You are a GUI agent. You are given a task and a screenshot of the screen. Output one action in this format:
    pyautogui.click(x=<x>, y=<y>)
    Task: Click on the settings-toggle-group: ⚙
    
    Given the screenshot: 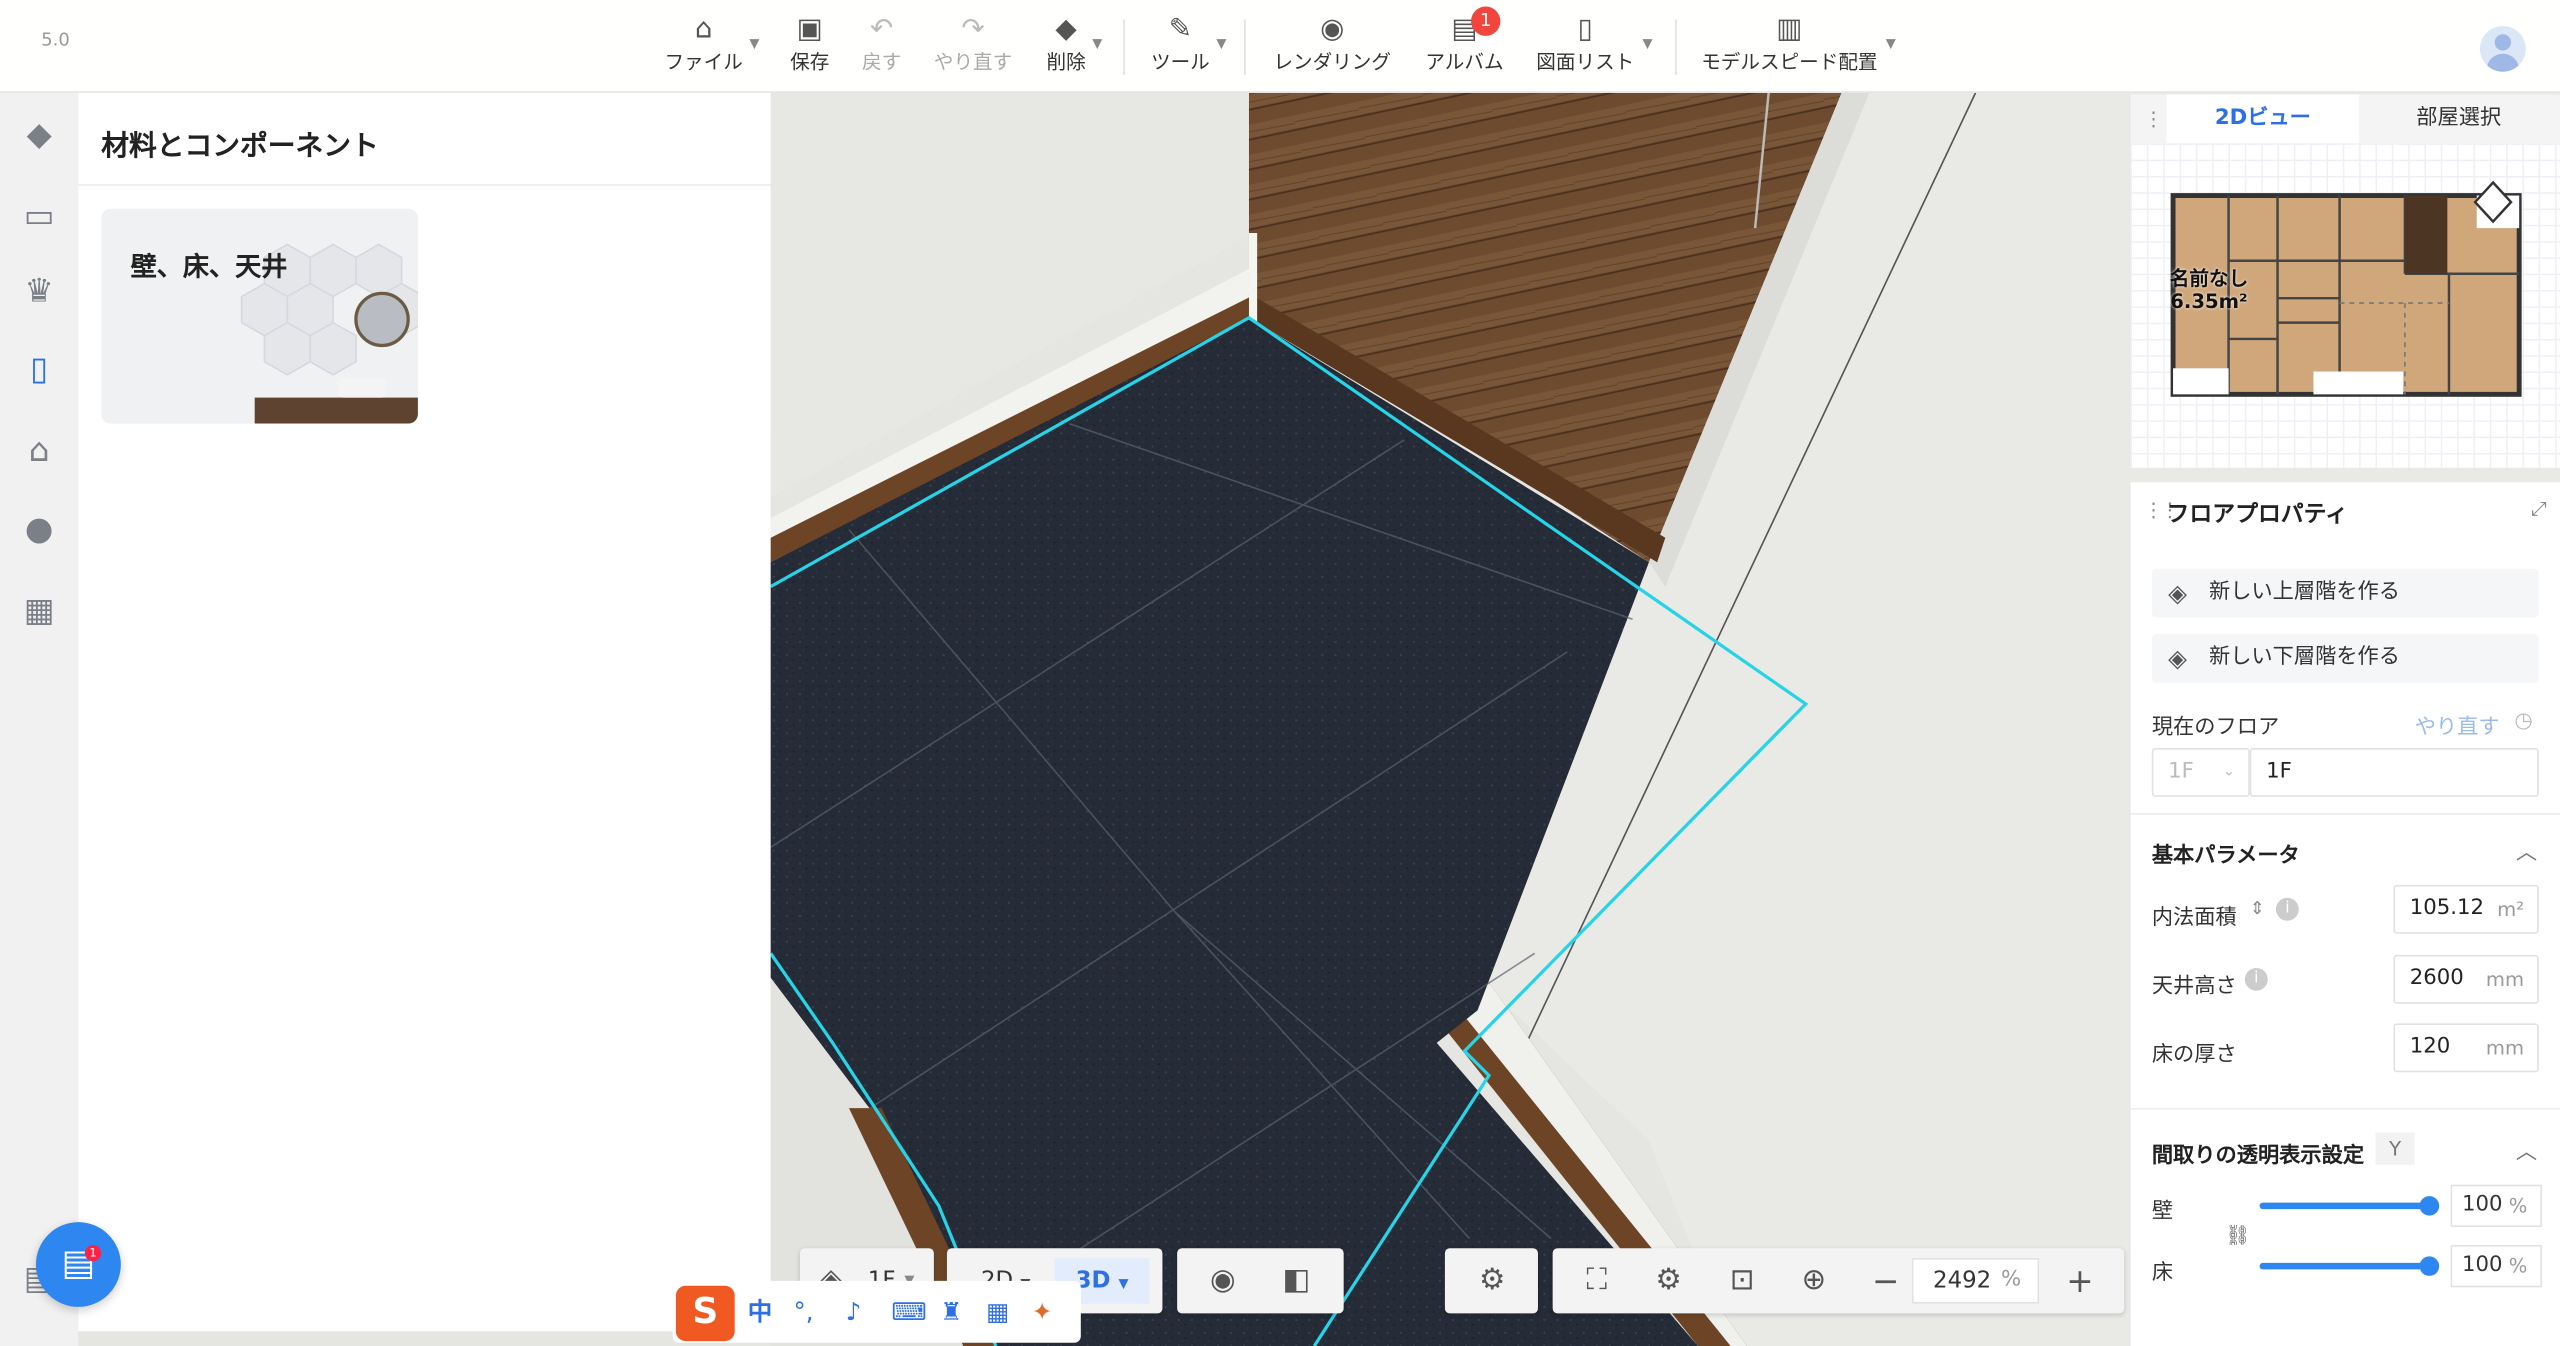 What is the action you would take?
    pyautogui.click(x=1491, y=1281)
    